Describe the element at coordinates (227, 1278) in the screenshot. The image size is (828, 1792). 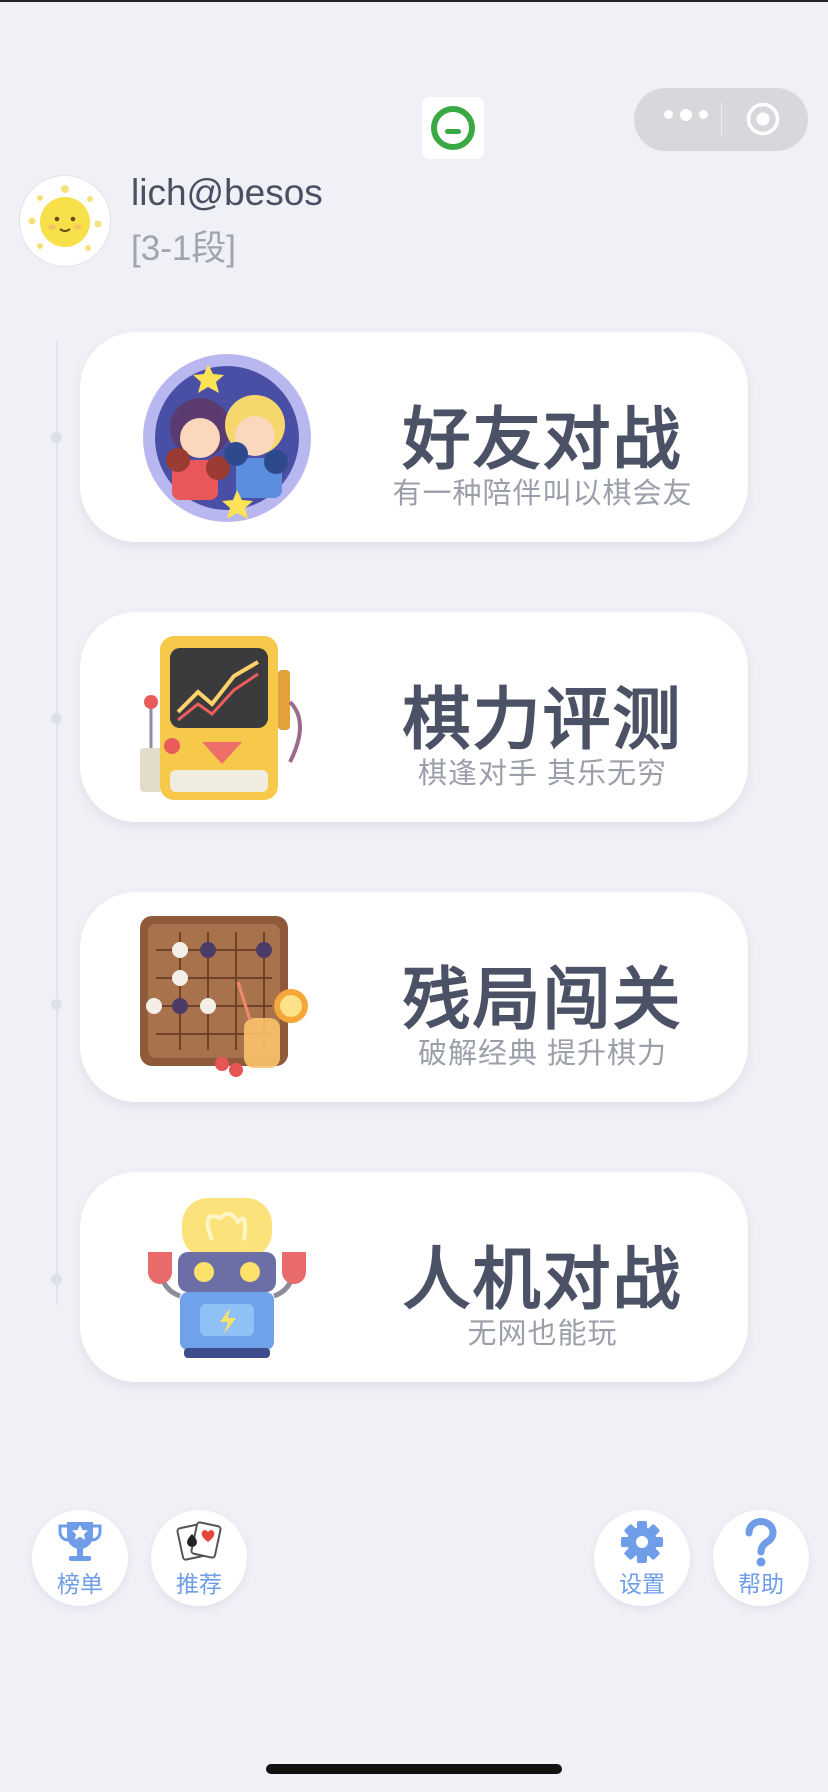
I see `robot-icon` at that location.